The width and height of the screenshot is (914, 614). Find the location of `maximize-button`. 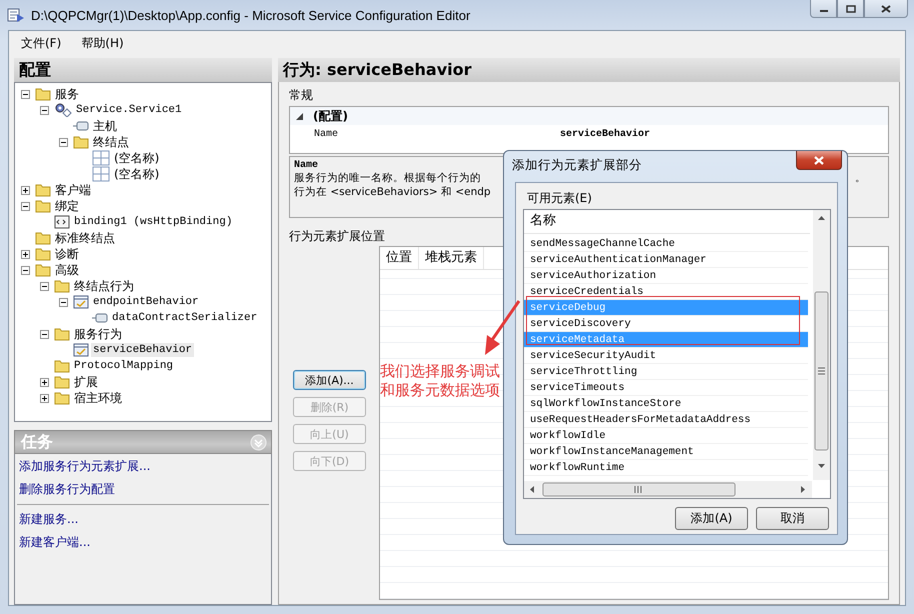

maximize-button is located at coordinates (850, 9).